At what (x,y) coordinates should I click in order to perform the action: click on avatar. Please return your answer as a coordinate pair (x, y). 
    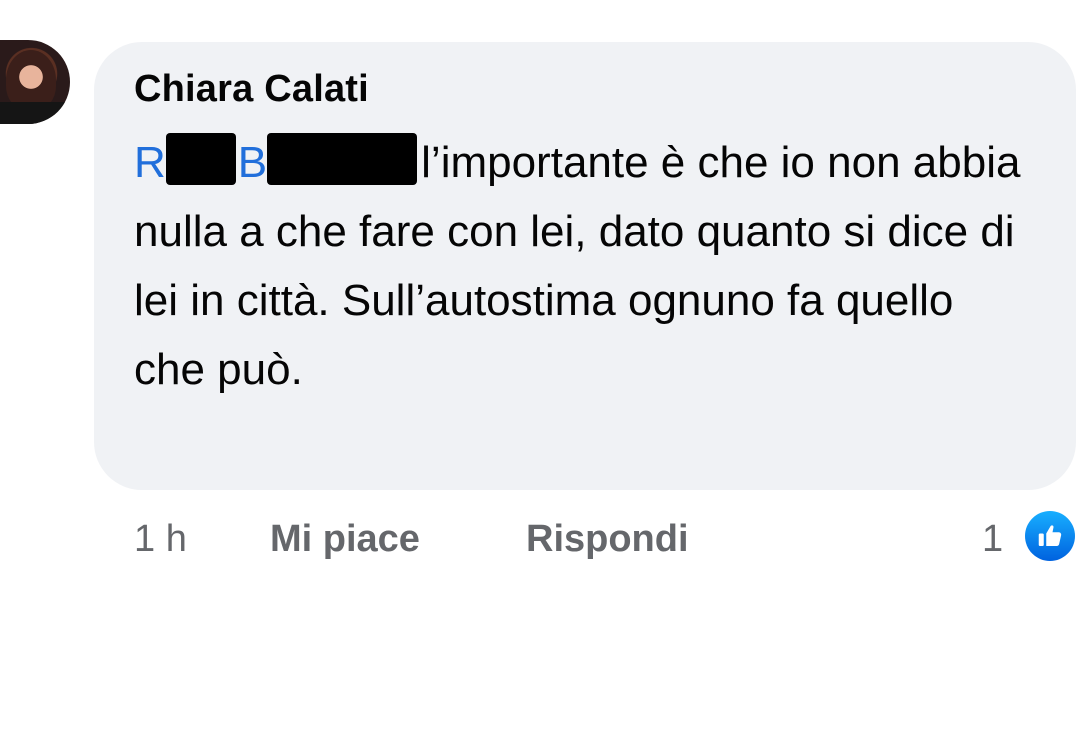
    Looking at the image, I should click on (35, 82).